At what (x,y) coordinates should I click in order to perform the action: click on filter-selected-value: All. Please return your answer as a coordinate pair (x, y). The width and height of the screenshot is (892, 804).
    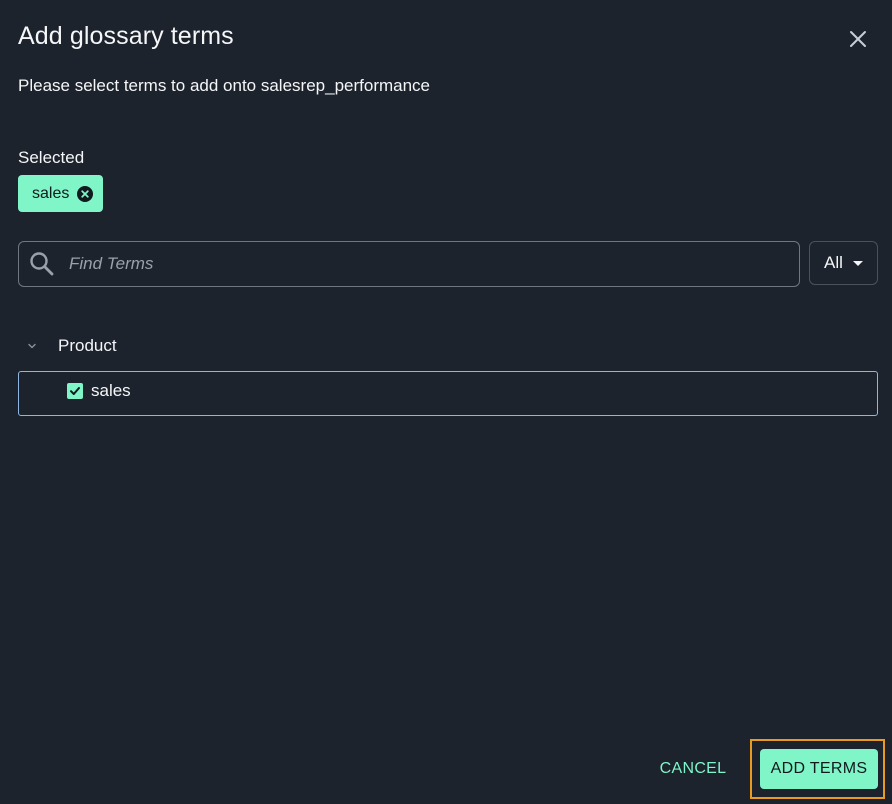
    Looking at the image, I should click on (833, 262).